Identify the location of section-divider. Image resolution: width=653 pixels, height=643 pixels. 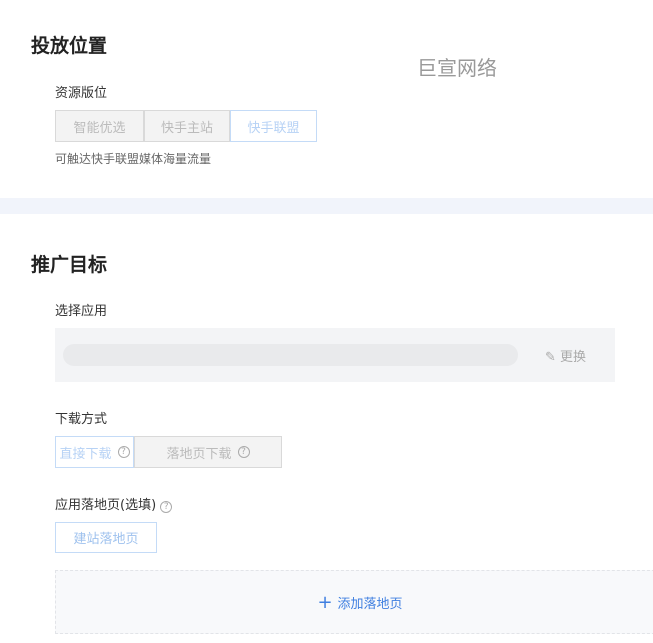
(326, 206).